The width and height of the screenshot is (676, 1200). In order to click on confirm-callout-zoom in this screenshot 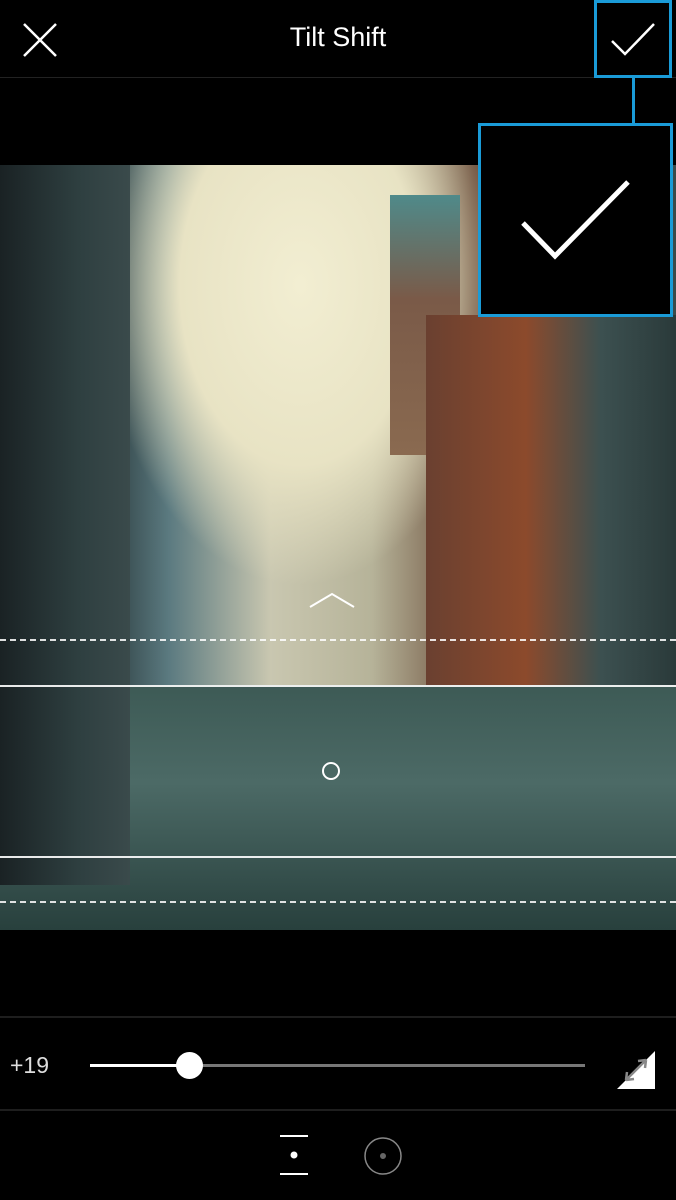, I will do `click(575, 220)`.